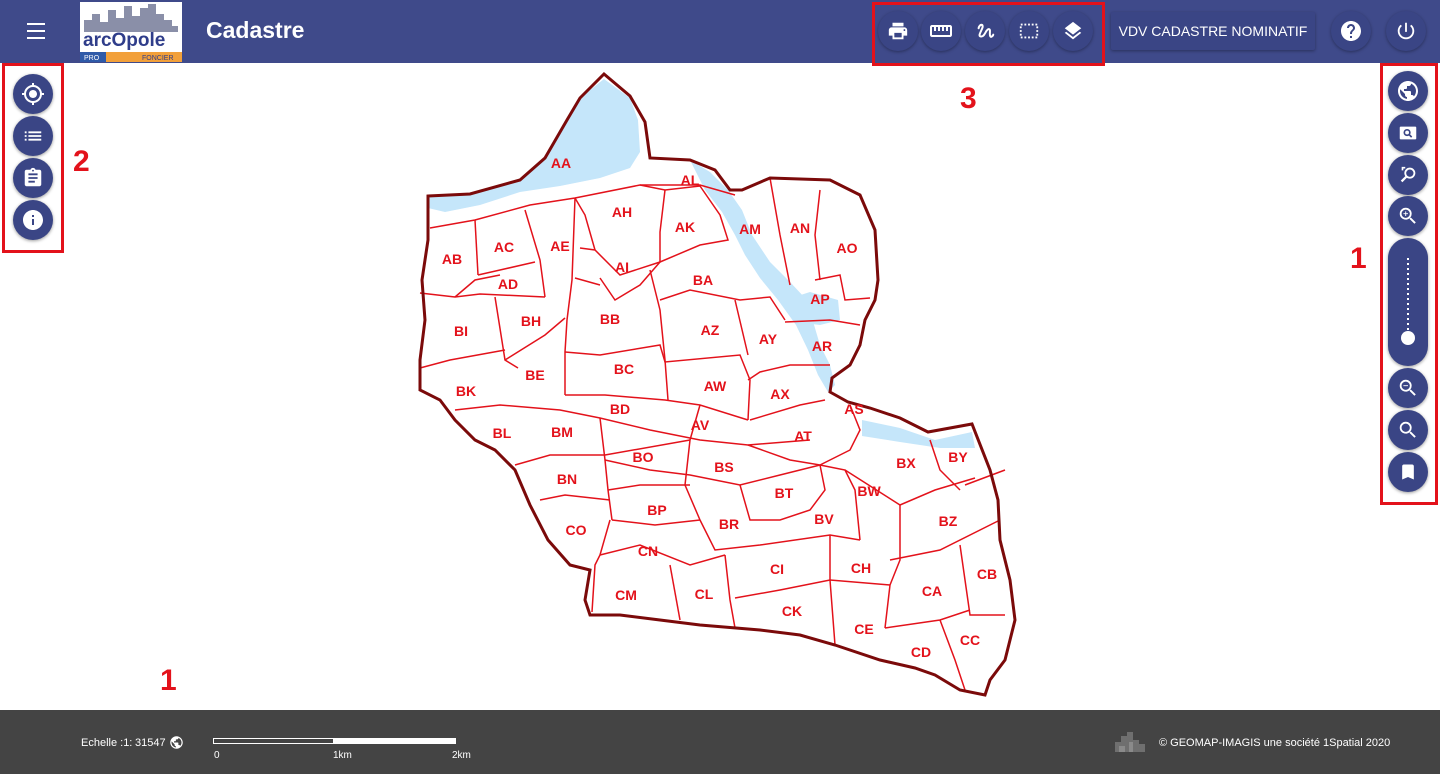 Image resolution: width=1440 pixels, height=774 pixels. I want to click on parcel-label-bi: BI, so click(461, 331).